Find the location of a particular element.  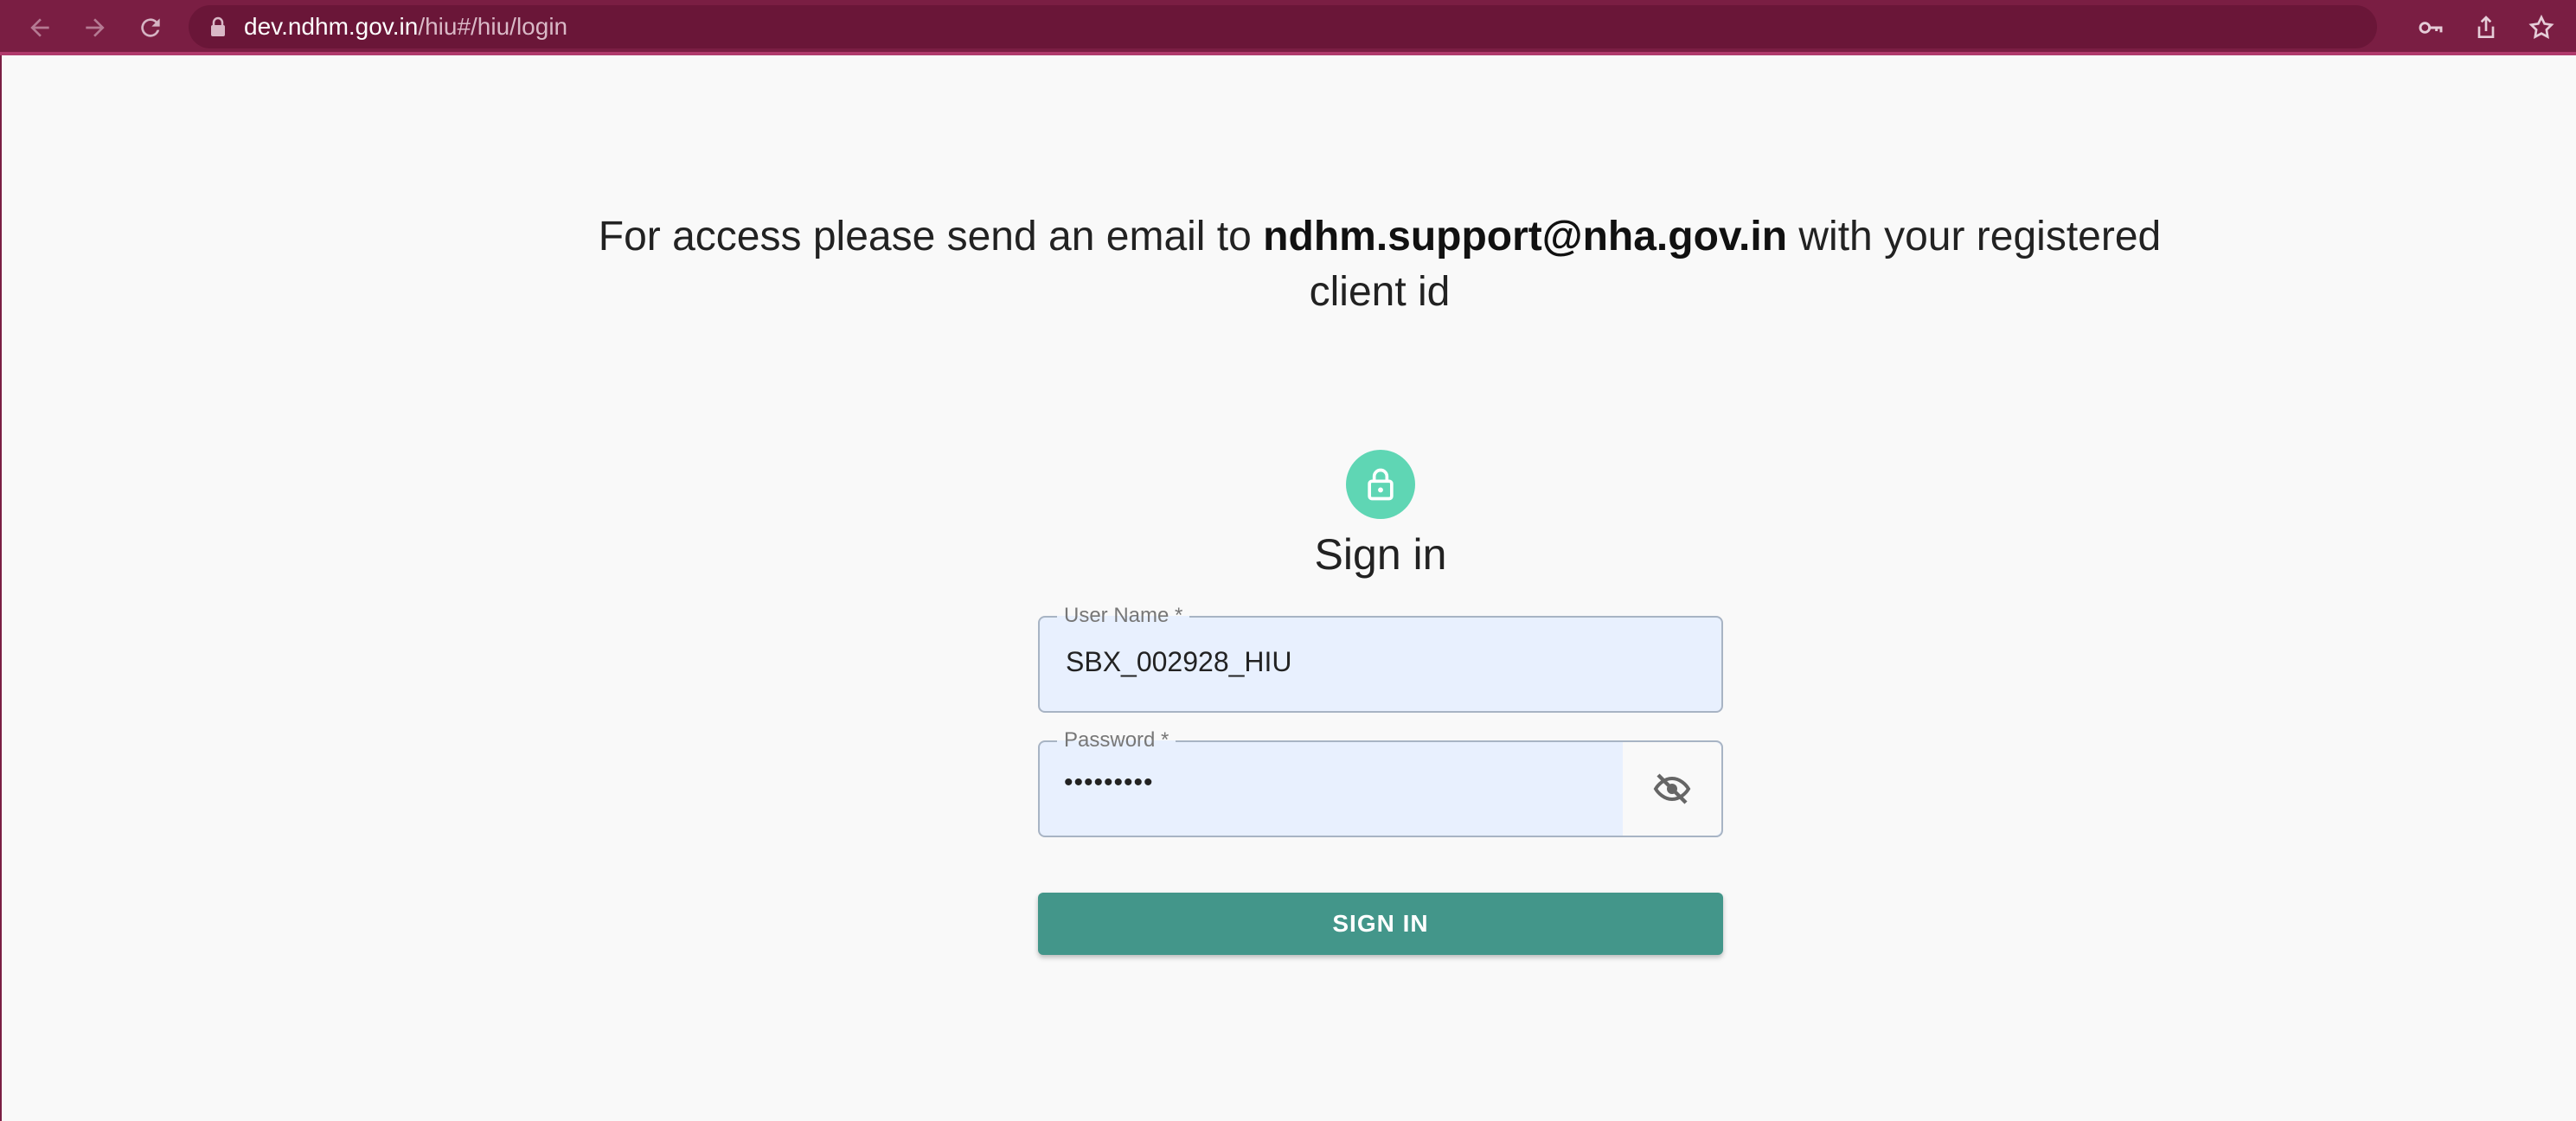

reload-button is located at coordinates (150, 28).